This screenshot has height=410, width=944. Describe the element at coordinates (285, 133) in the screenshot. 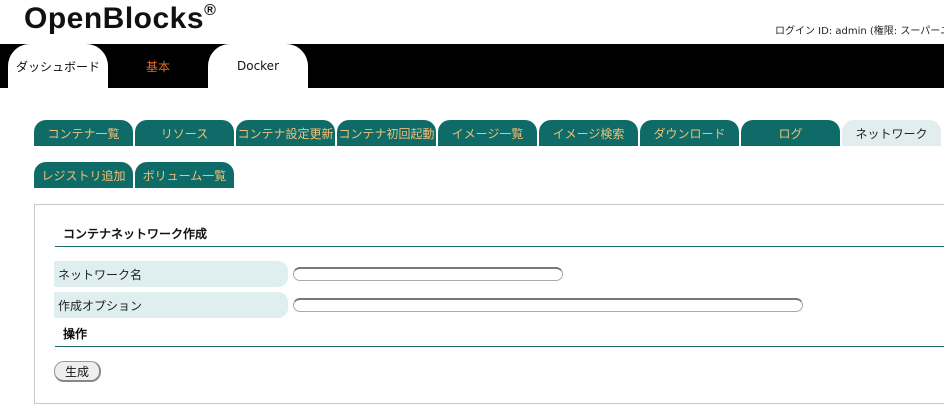

I see `subtab-container-settings-update: コンテナ設定更新` at that location.